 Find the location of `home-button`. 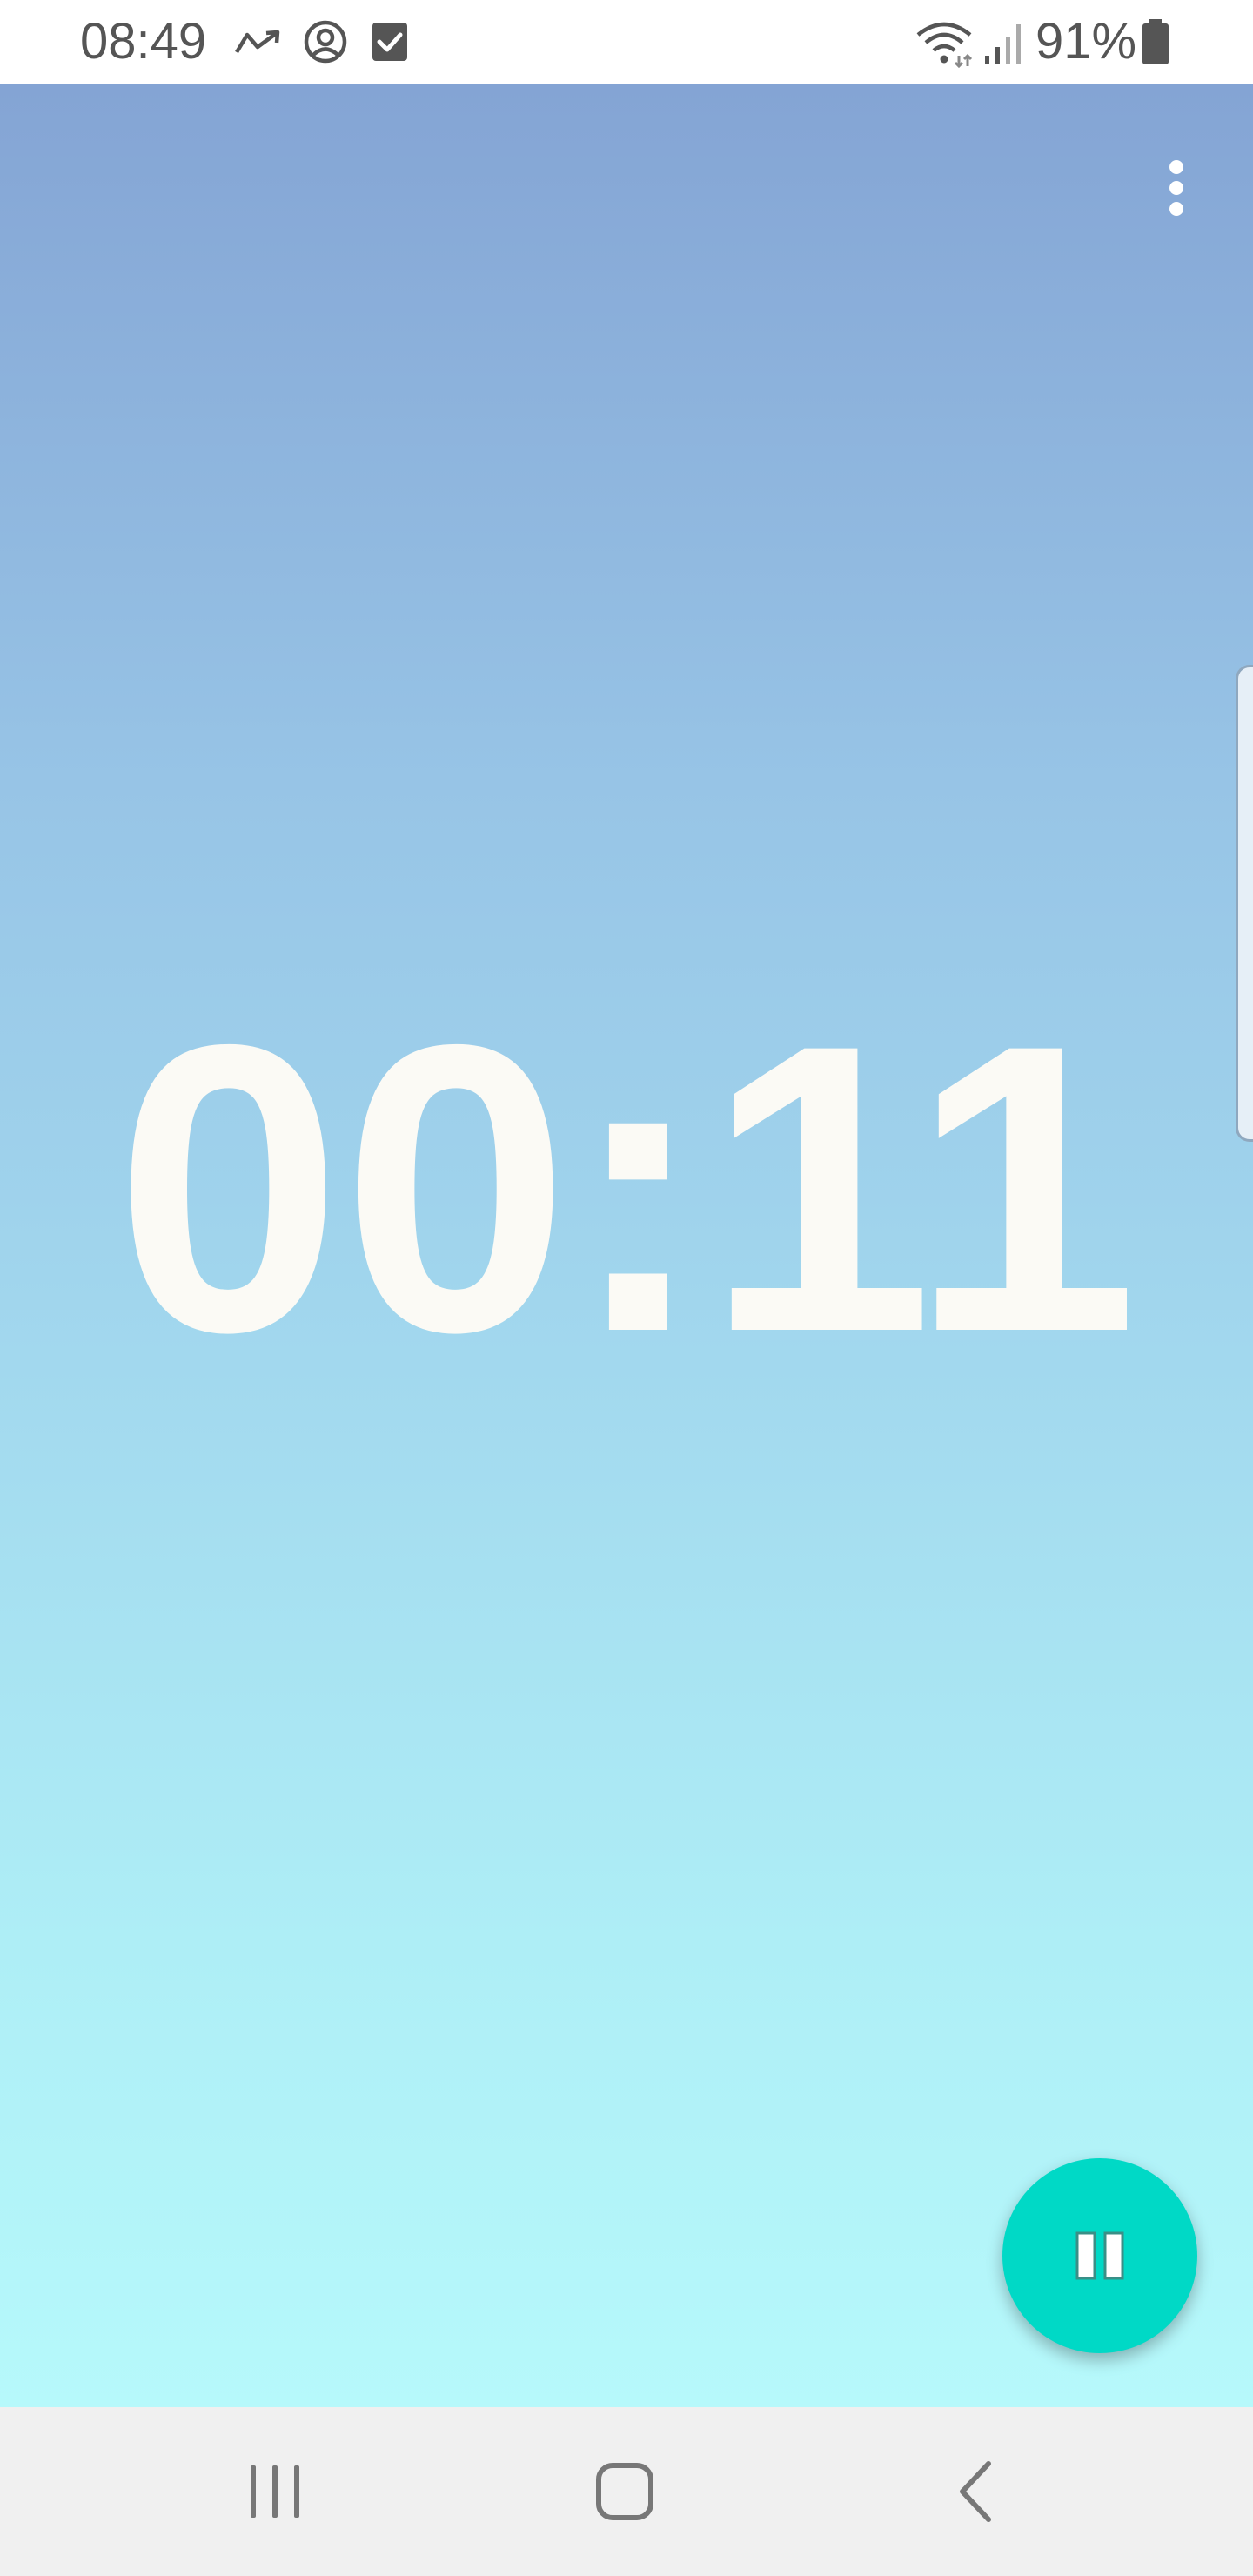

home-button is located at coordinates (624, 2492).